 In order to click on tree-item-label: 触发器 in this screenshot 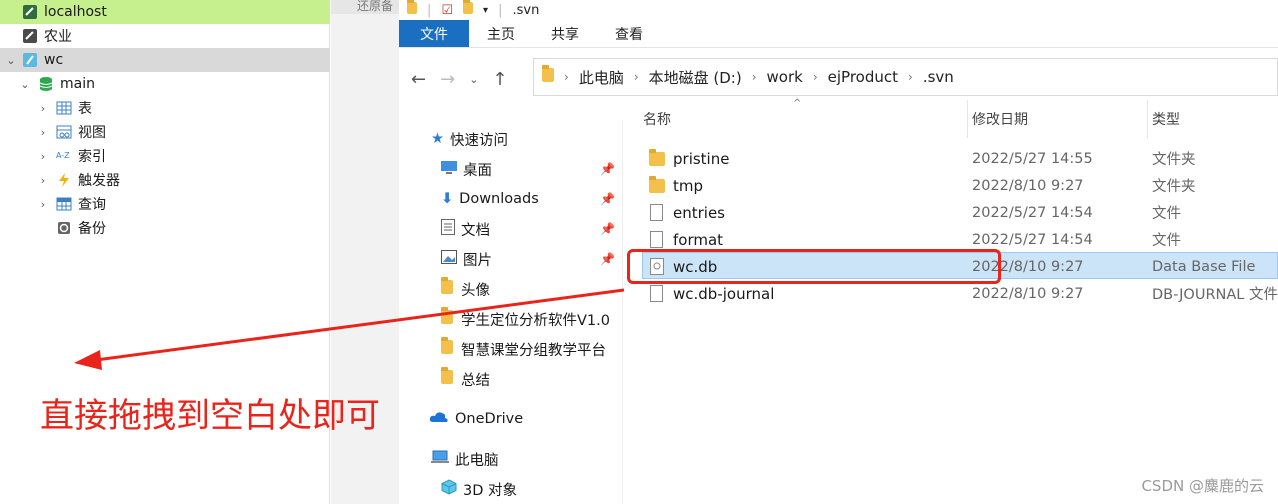, I will do `click(99, 181)`.